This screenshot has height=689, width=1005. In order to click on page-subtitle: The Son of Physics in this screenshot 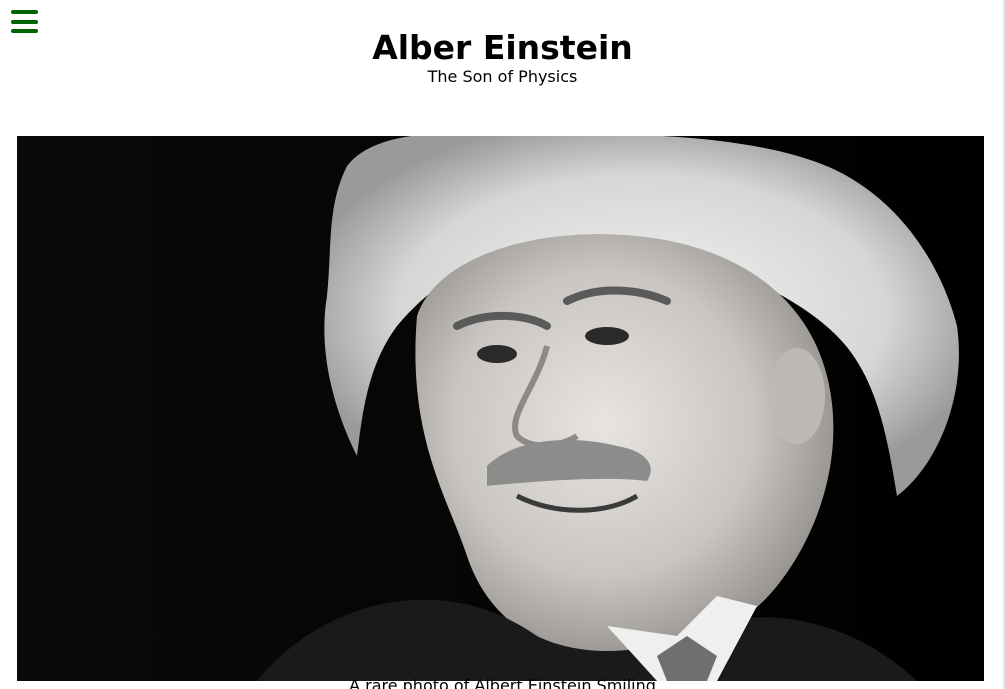, I will do `click(502, 76)`.